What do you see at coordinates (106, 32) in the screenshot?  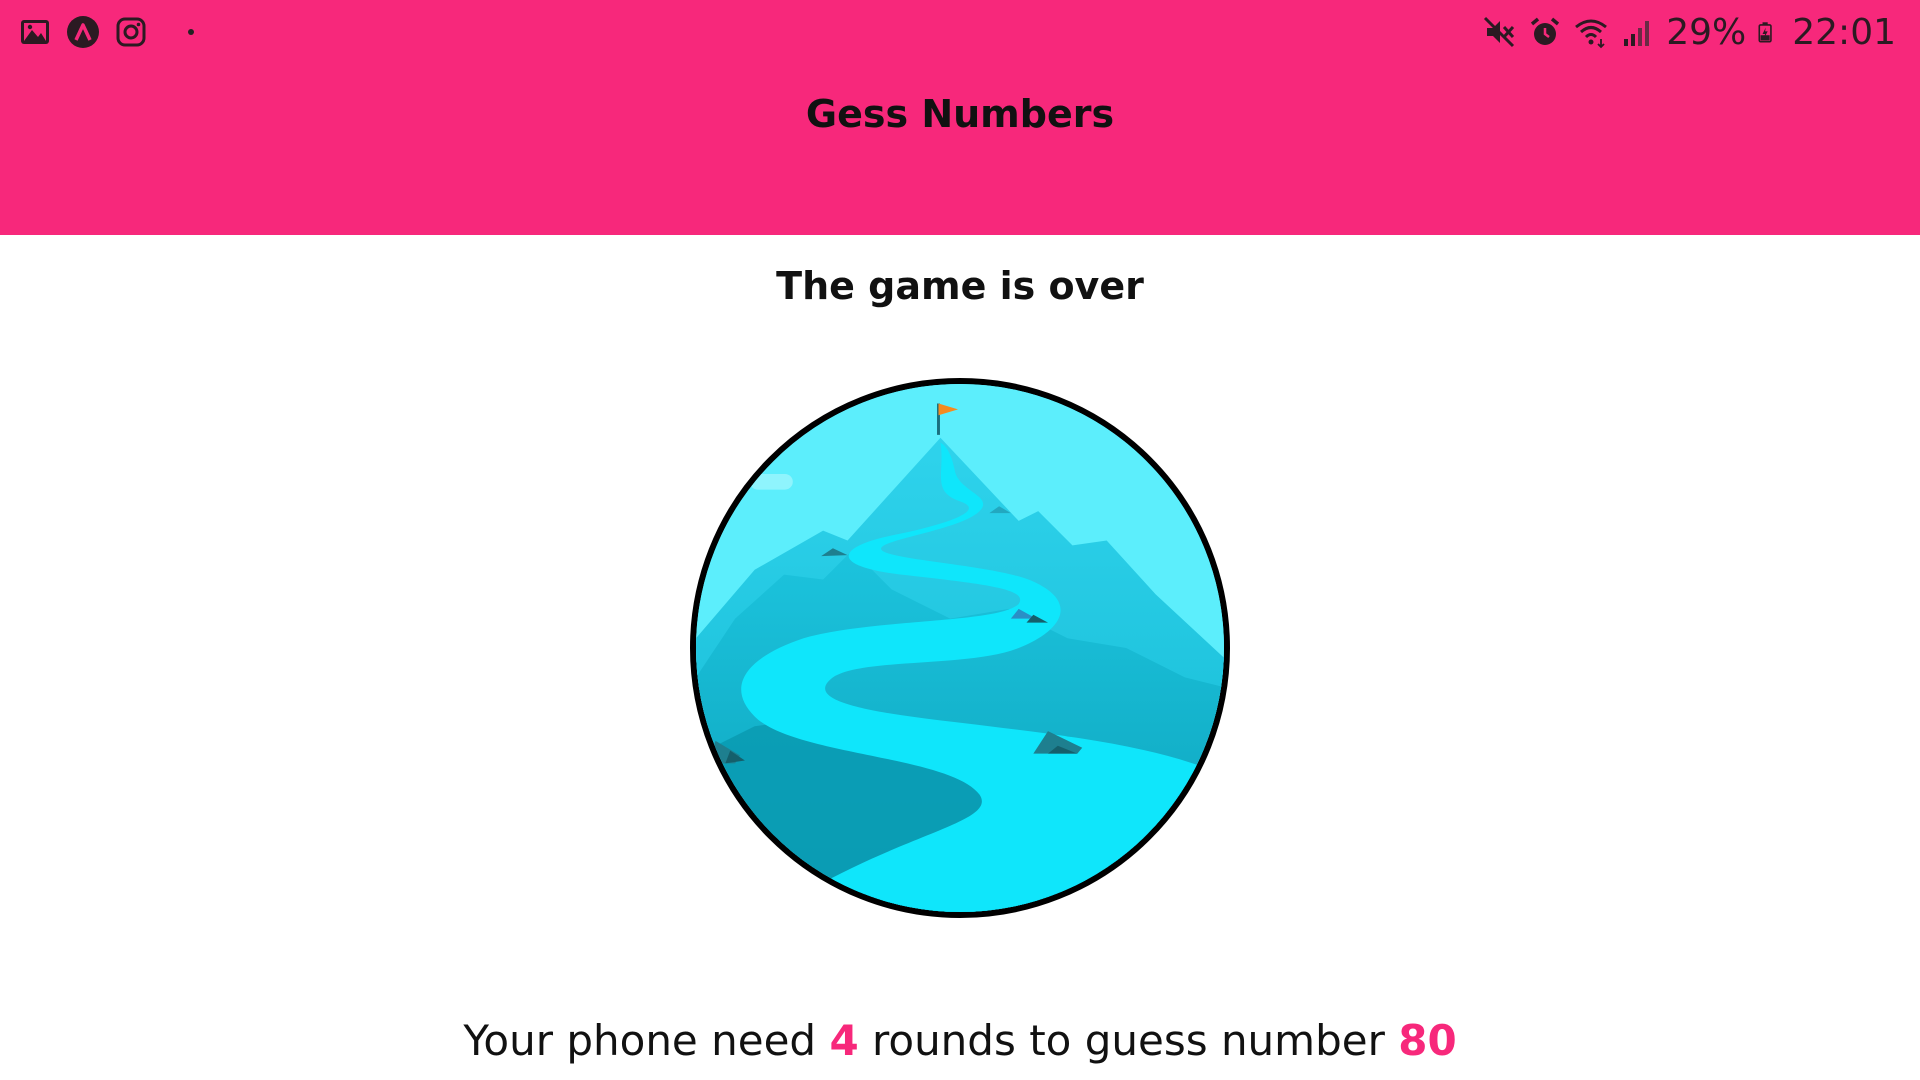 I see `status-bar-left` at bounding box center [106, 32].